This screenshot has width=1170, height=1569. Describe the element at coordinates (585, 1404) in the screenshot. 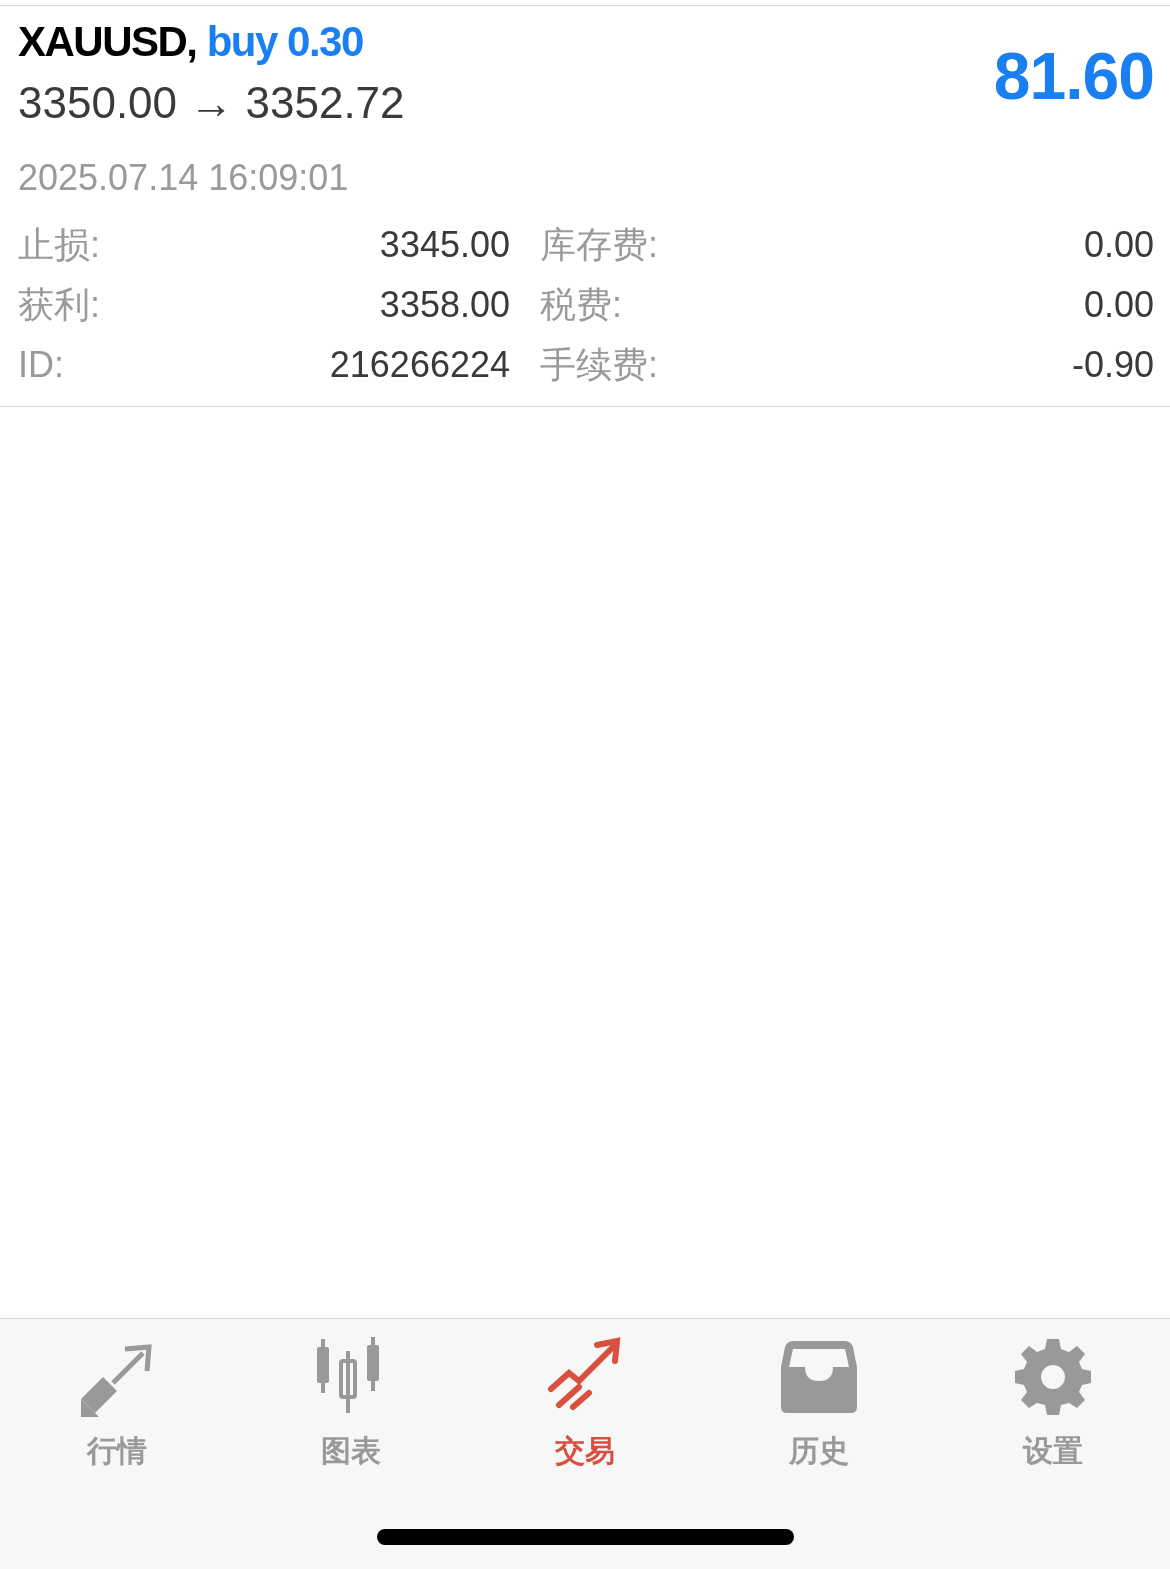

I see `tab: 交易` at that location.